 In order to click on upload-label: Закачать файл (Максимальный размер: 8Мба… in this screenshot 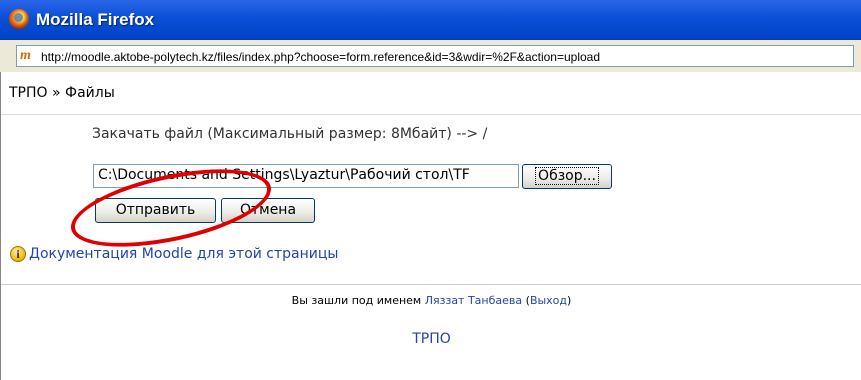, I will do `click(290, 134)`.